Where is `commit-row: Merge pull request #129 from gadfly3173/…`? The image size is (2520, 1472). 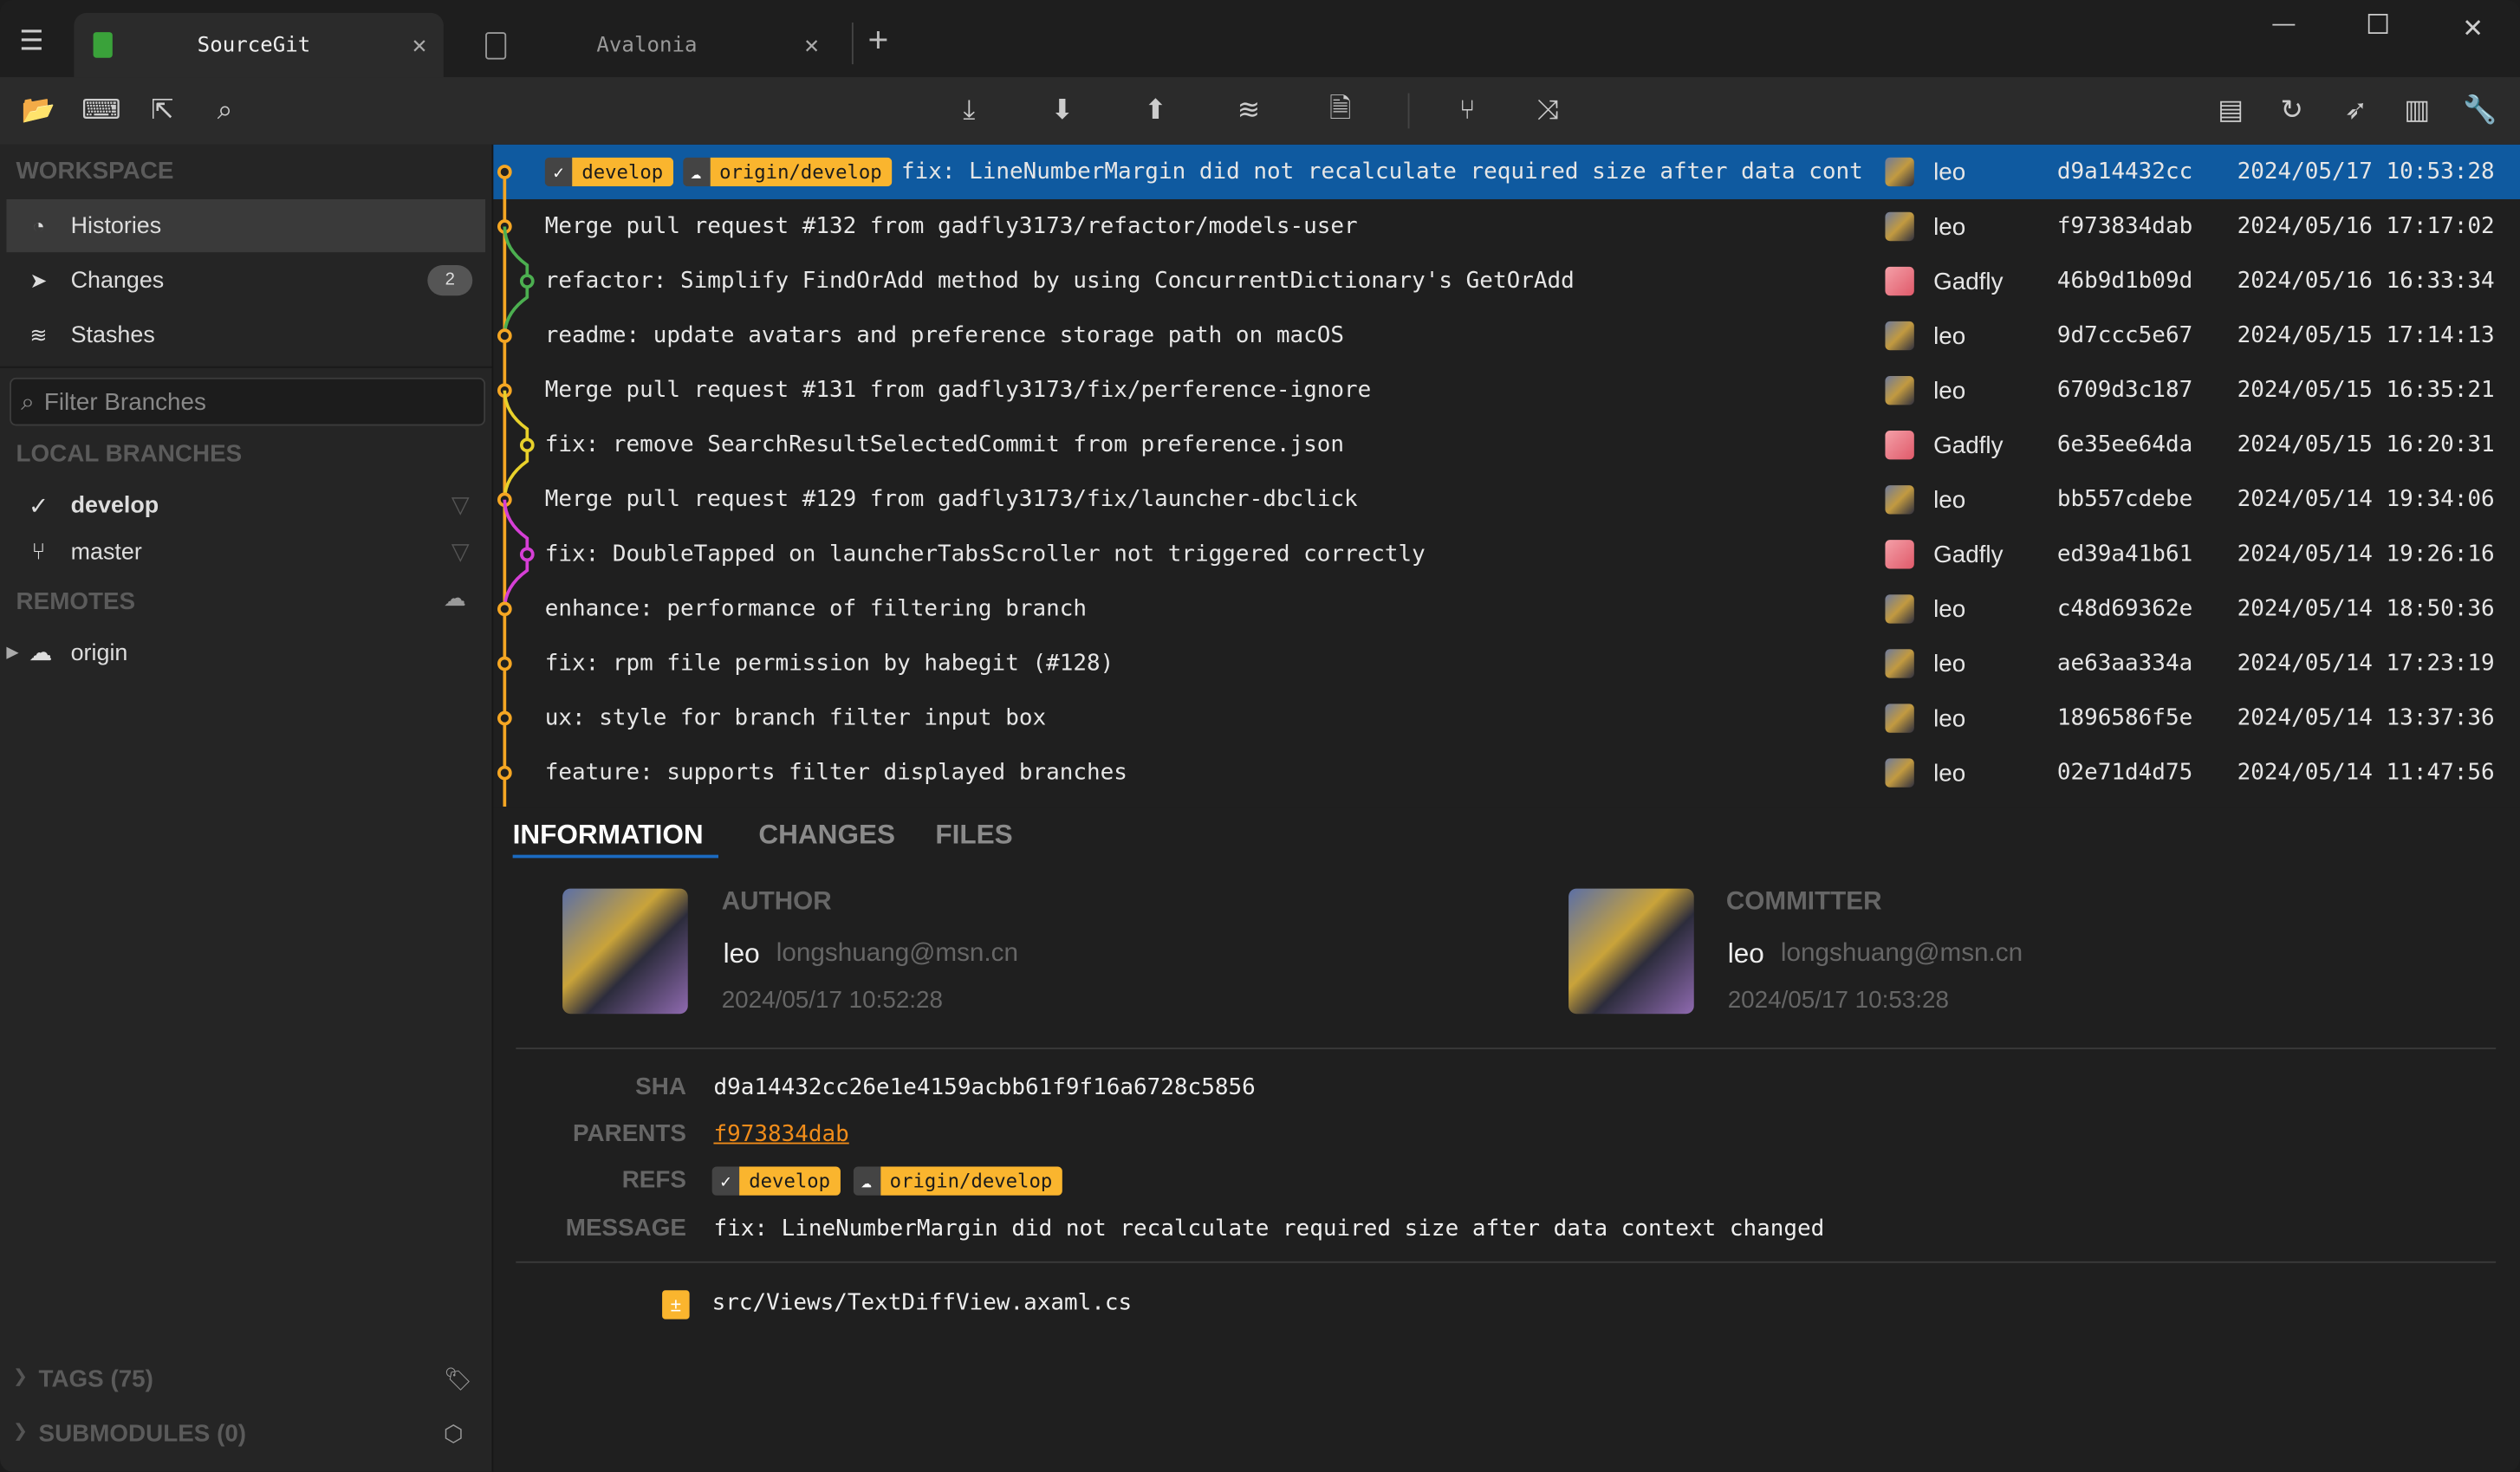
commit-row: Merge pull request #129 from gadfly3173/… is located at coordinates (1506, 499).